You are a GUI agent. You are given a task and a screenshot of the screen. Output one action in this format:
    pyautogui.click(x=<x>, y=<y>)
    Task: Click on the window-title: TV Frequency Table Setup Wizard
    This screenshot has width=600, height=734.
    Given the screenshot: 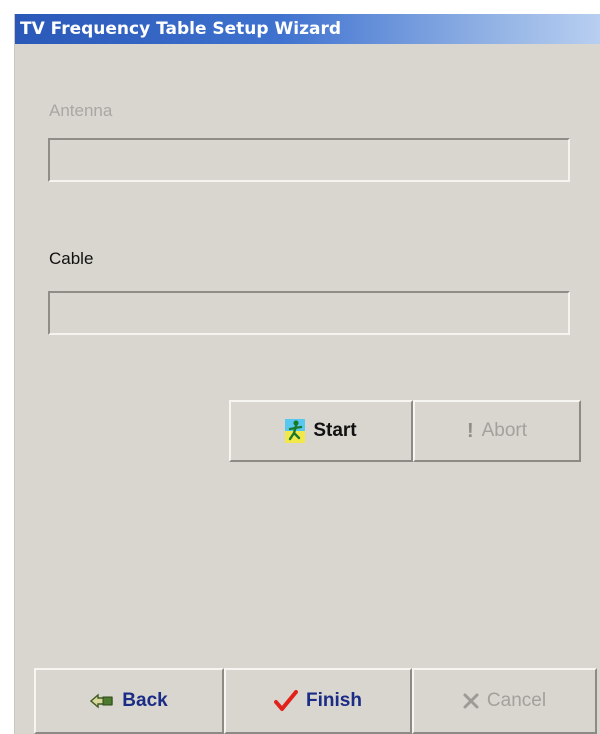 What is the action you would take?
    pyautogui.click(x=180, y=29)
    